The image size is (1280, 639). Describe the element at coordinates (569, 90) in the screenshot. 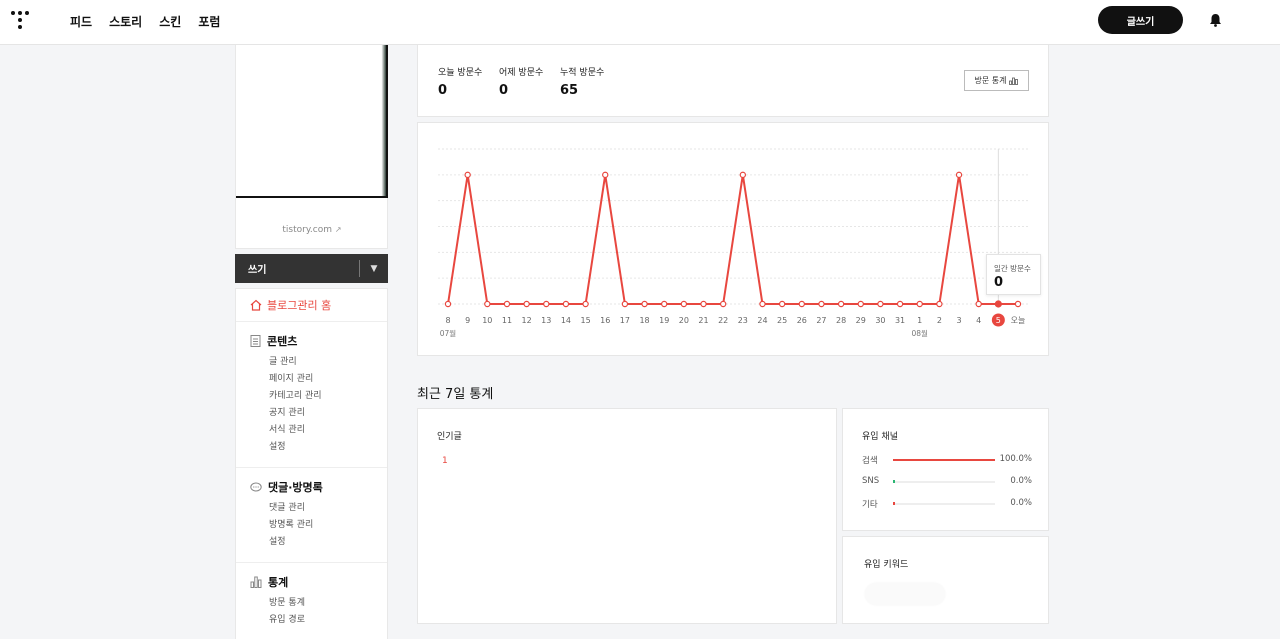

I see `total-visits-value: 65` at that location.